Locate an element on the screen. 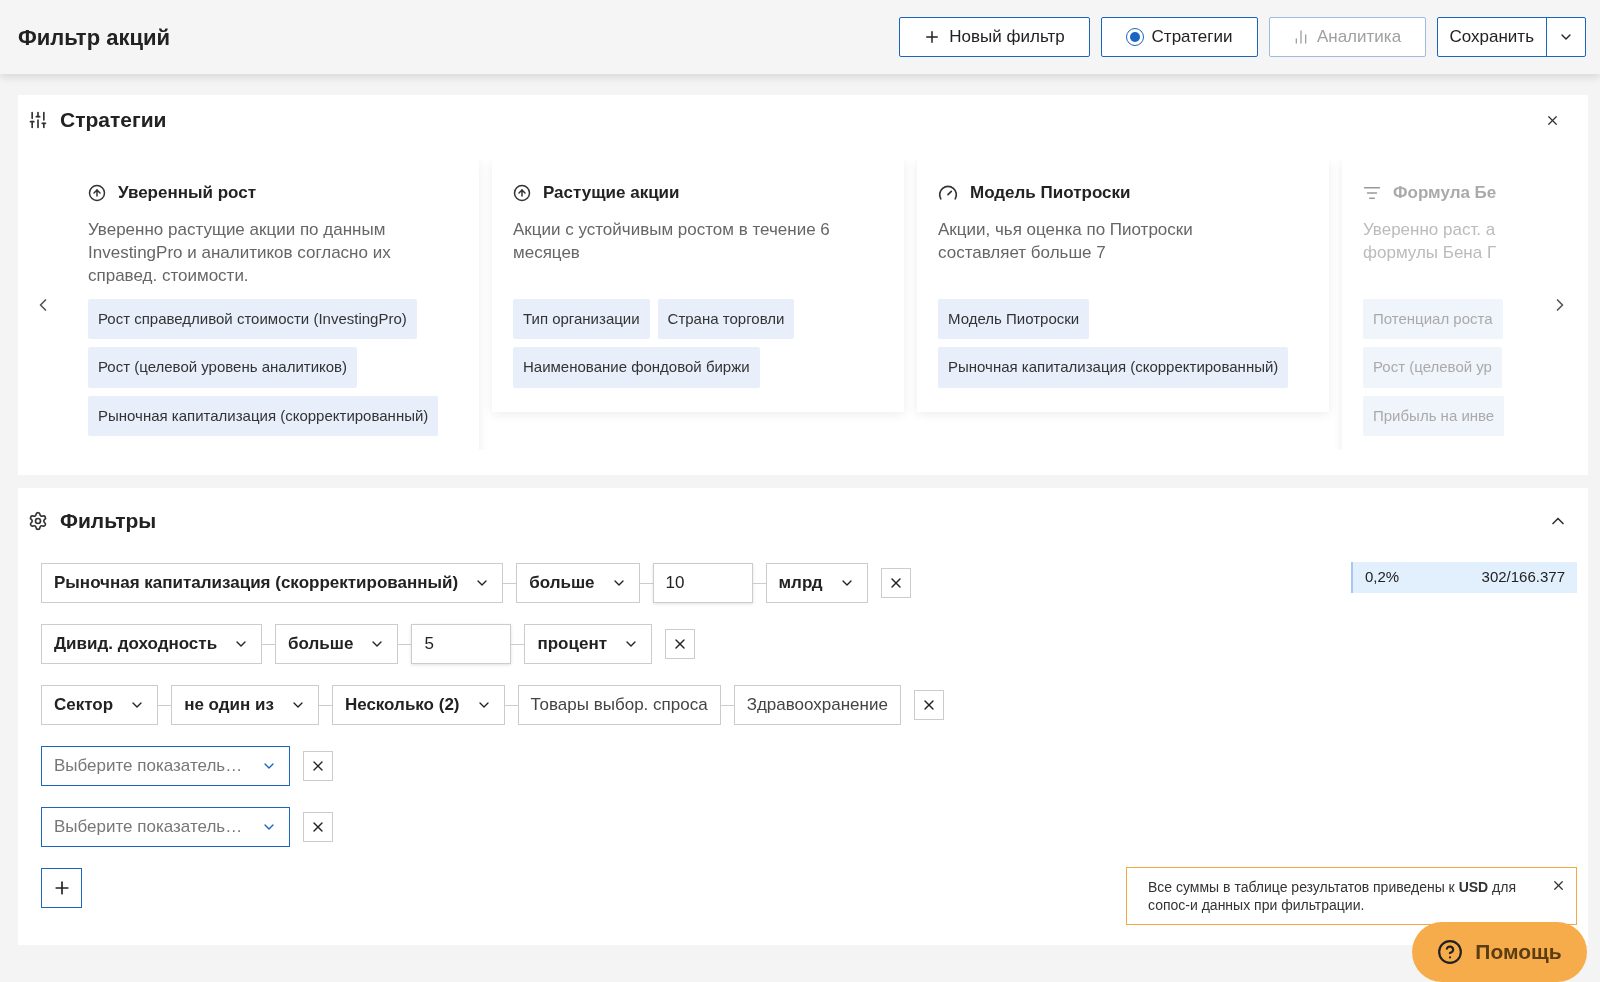  new-filter-button: Новый фильтр is located at coordinates (994, 37).